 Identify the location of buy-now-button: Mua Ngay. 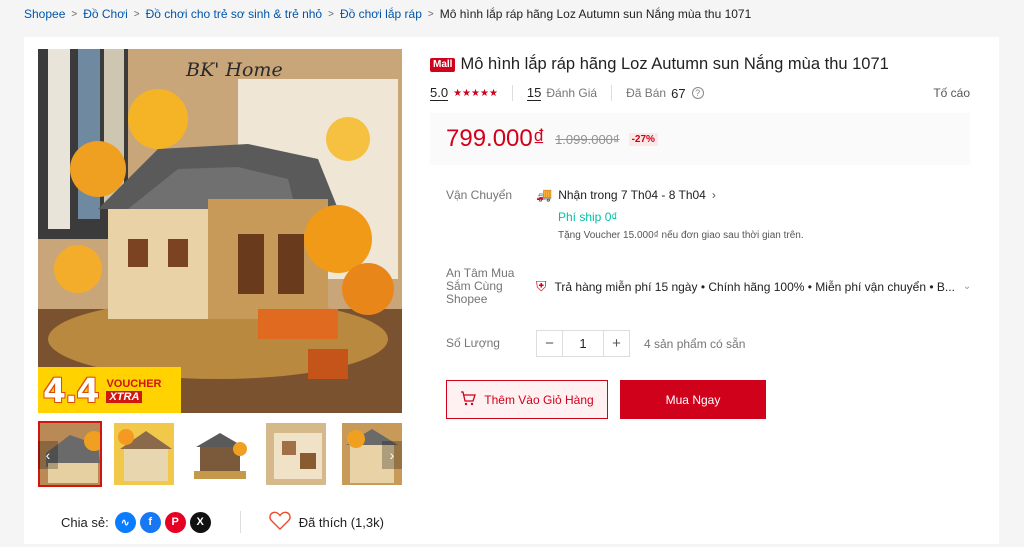
(693, 399).